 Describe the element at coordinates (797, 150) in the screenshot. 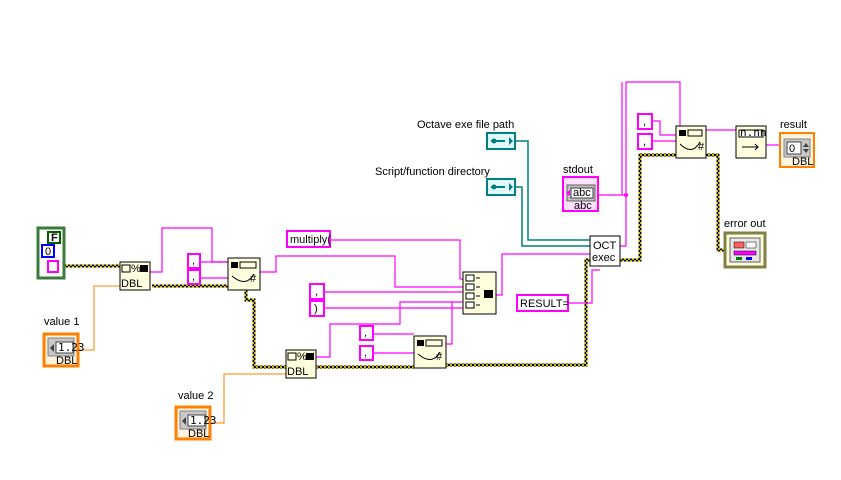

I see `result-indicator: 0 DBL` at that location.